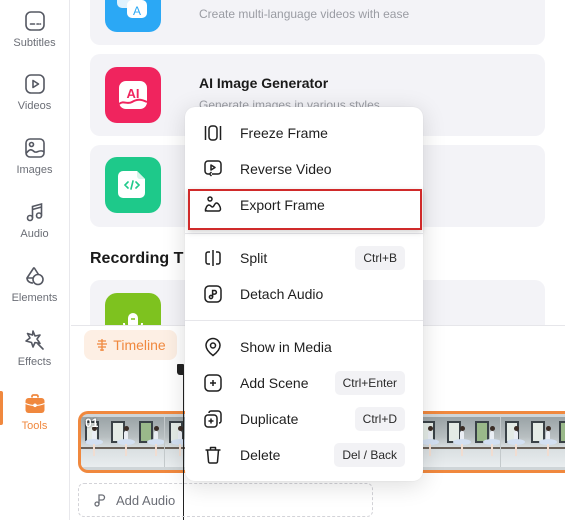  Describe the element at coordinates (34, 276) in the screenshot. I see `shapes-icon` at that location.